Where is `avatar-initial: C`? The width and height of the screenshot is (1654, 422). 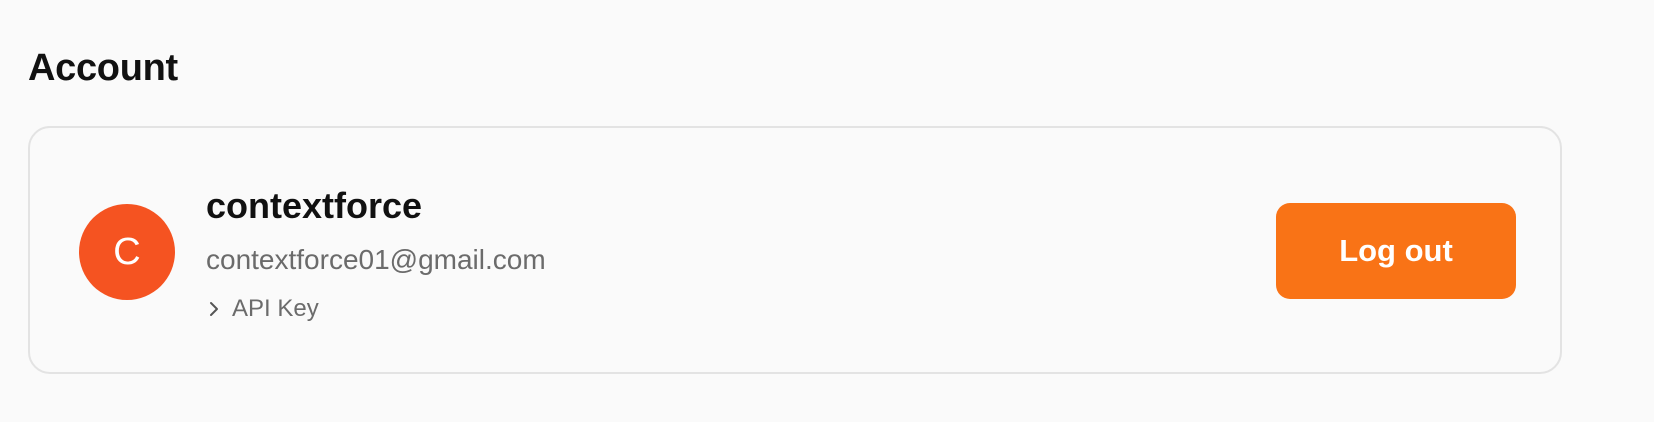 avatar-initial: C is located at coordinates (127, 251).